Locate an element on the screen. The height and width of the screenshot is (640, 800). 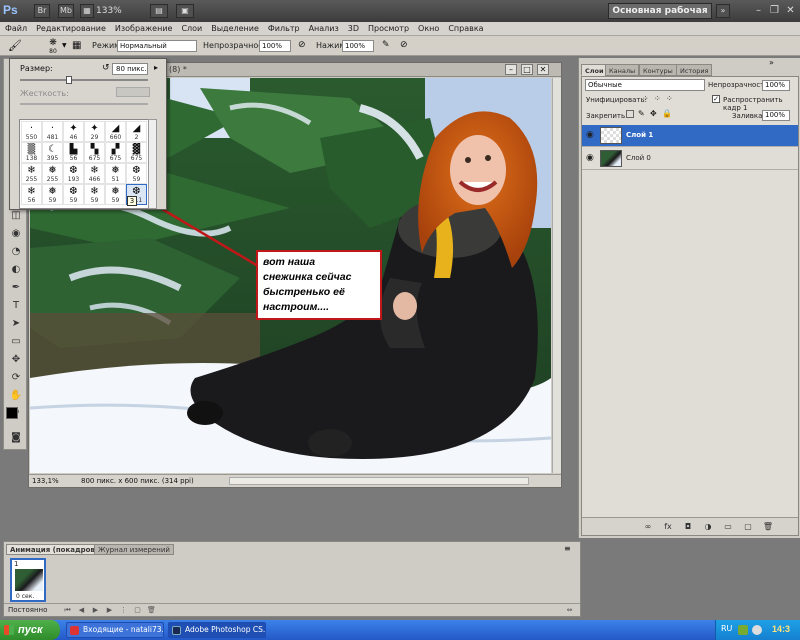
tab-layers: Слои is located at coordinates (594, 70).